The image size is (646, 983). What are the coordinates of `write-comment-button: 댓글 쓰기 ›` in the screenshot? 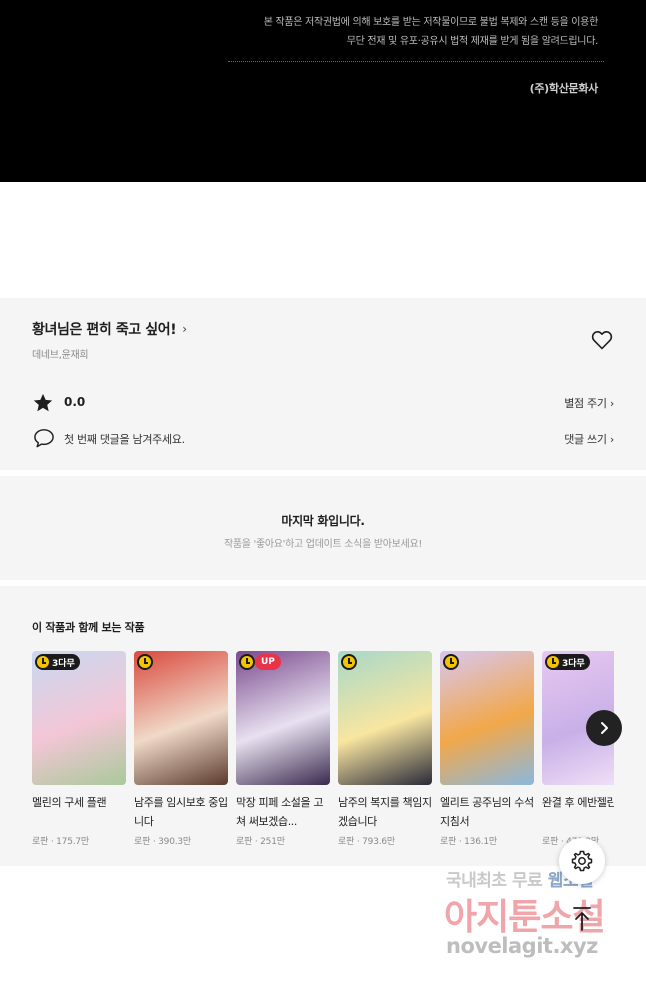 It's located at (589, 439).